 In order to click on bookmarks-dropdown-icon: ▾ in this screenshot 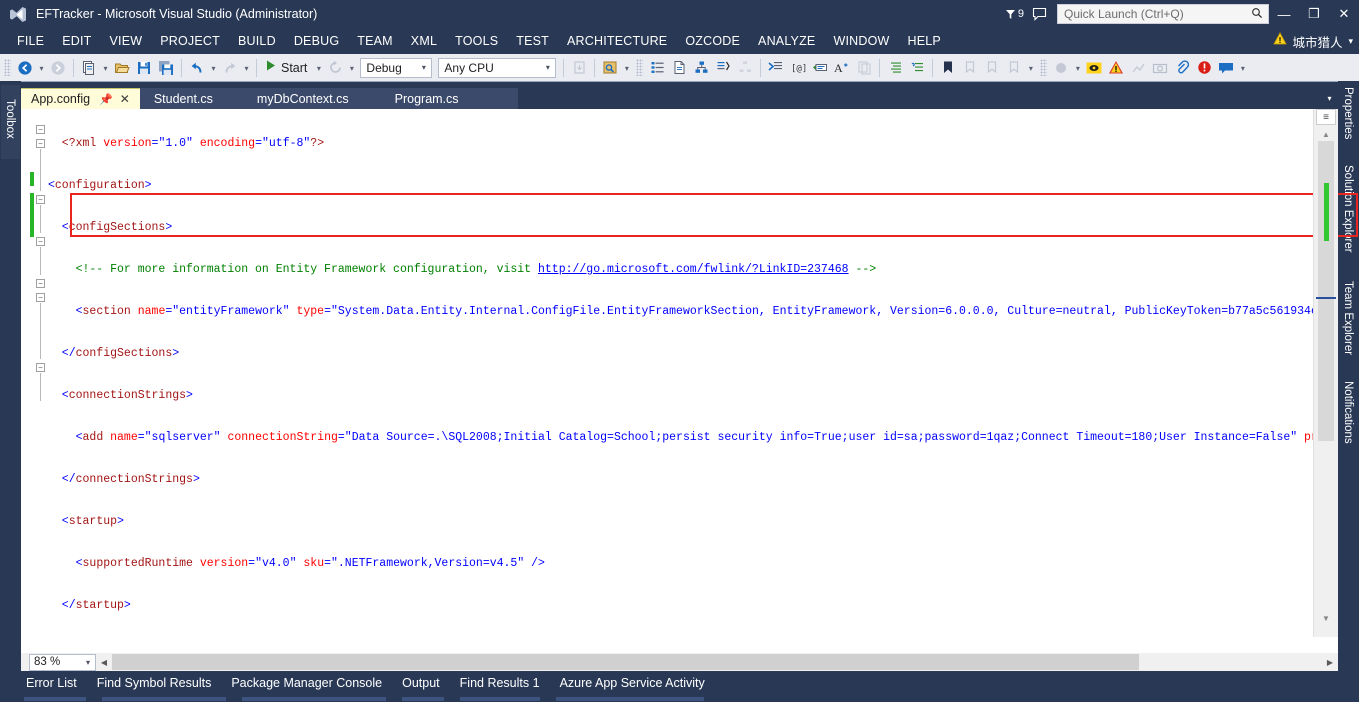, I will do `click(1030, 68)`.